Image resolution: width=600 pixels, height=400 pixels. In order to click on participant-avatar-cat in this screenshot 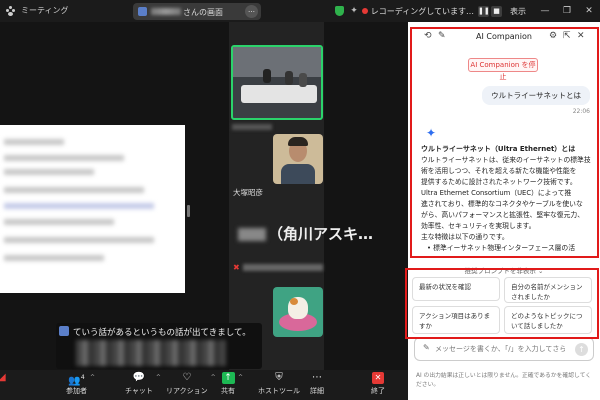, I will do `click(298, 312)`.